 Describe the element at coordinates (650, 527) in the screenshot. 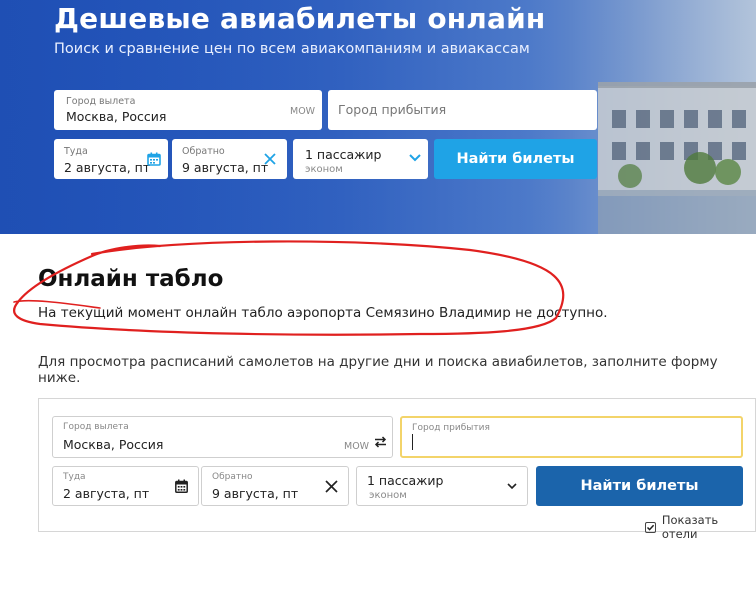

I see `checkbox-checked-icon` at that location.